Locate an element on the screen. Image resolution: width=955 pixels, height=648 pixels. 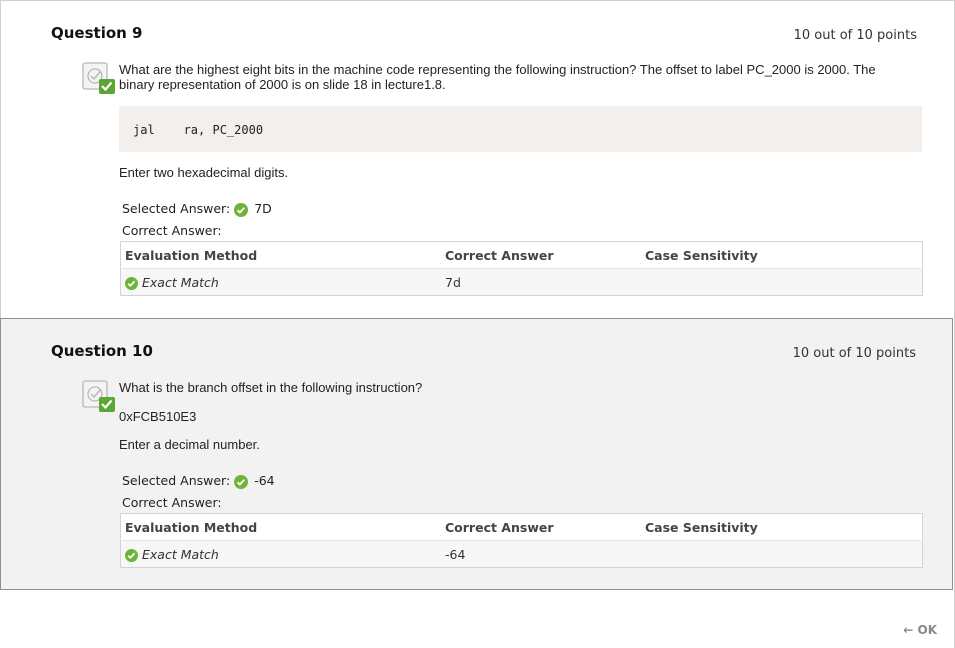
ok-button: ← OK is located at coordinates (920, 630).